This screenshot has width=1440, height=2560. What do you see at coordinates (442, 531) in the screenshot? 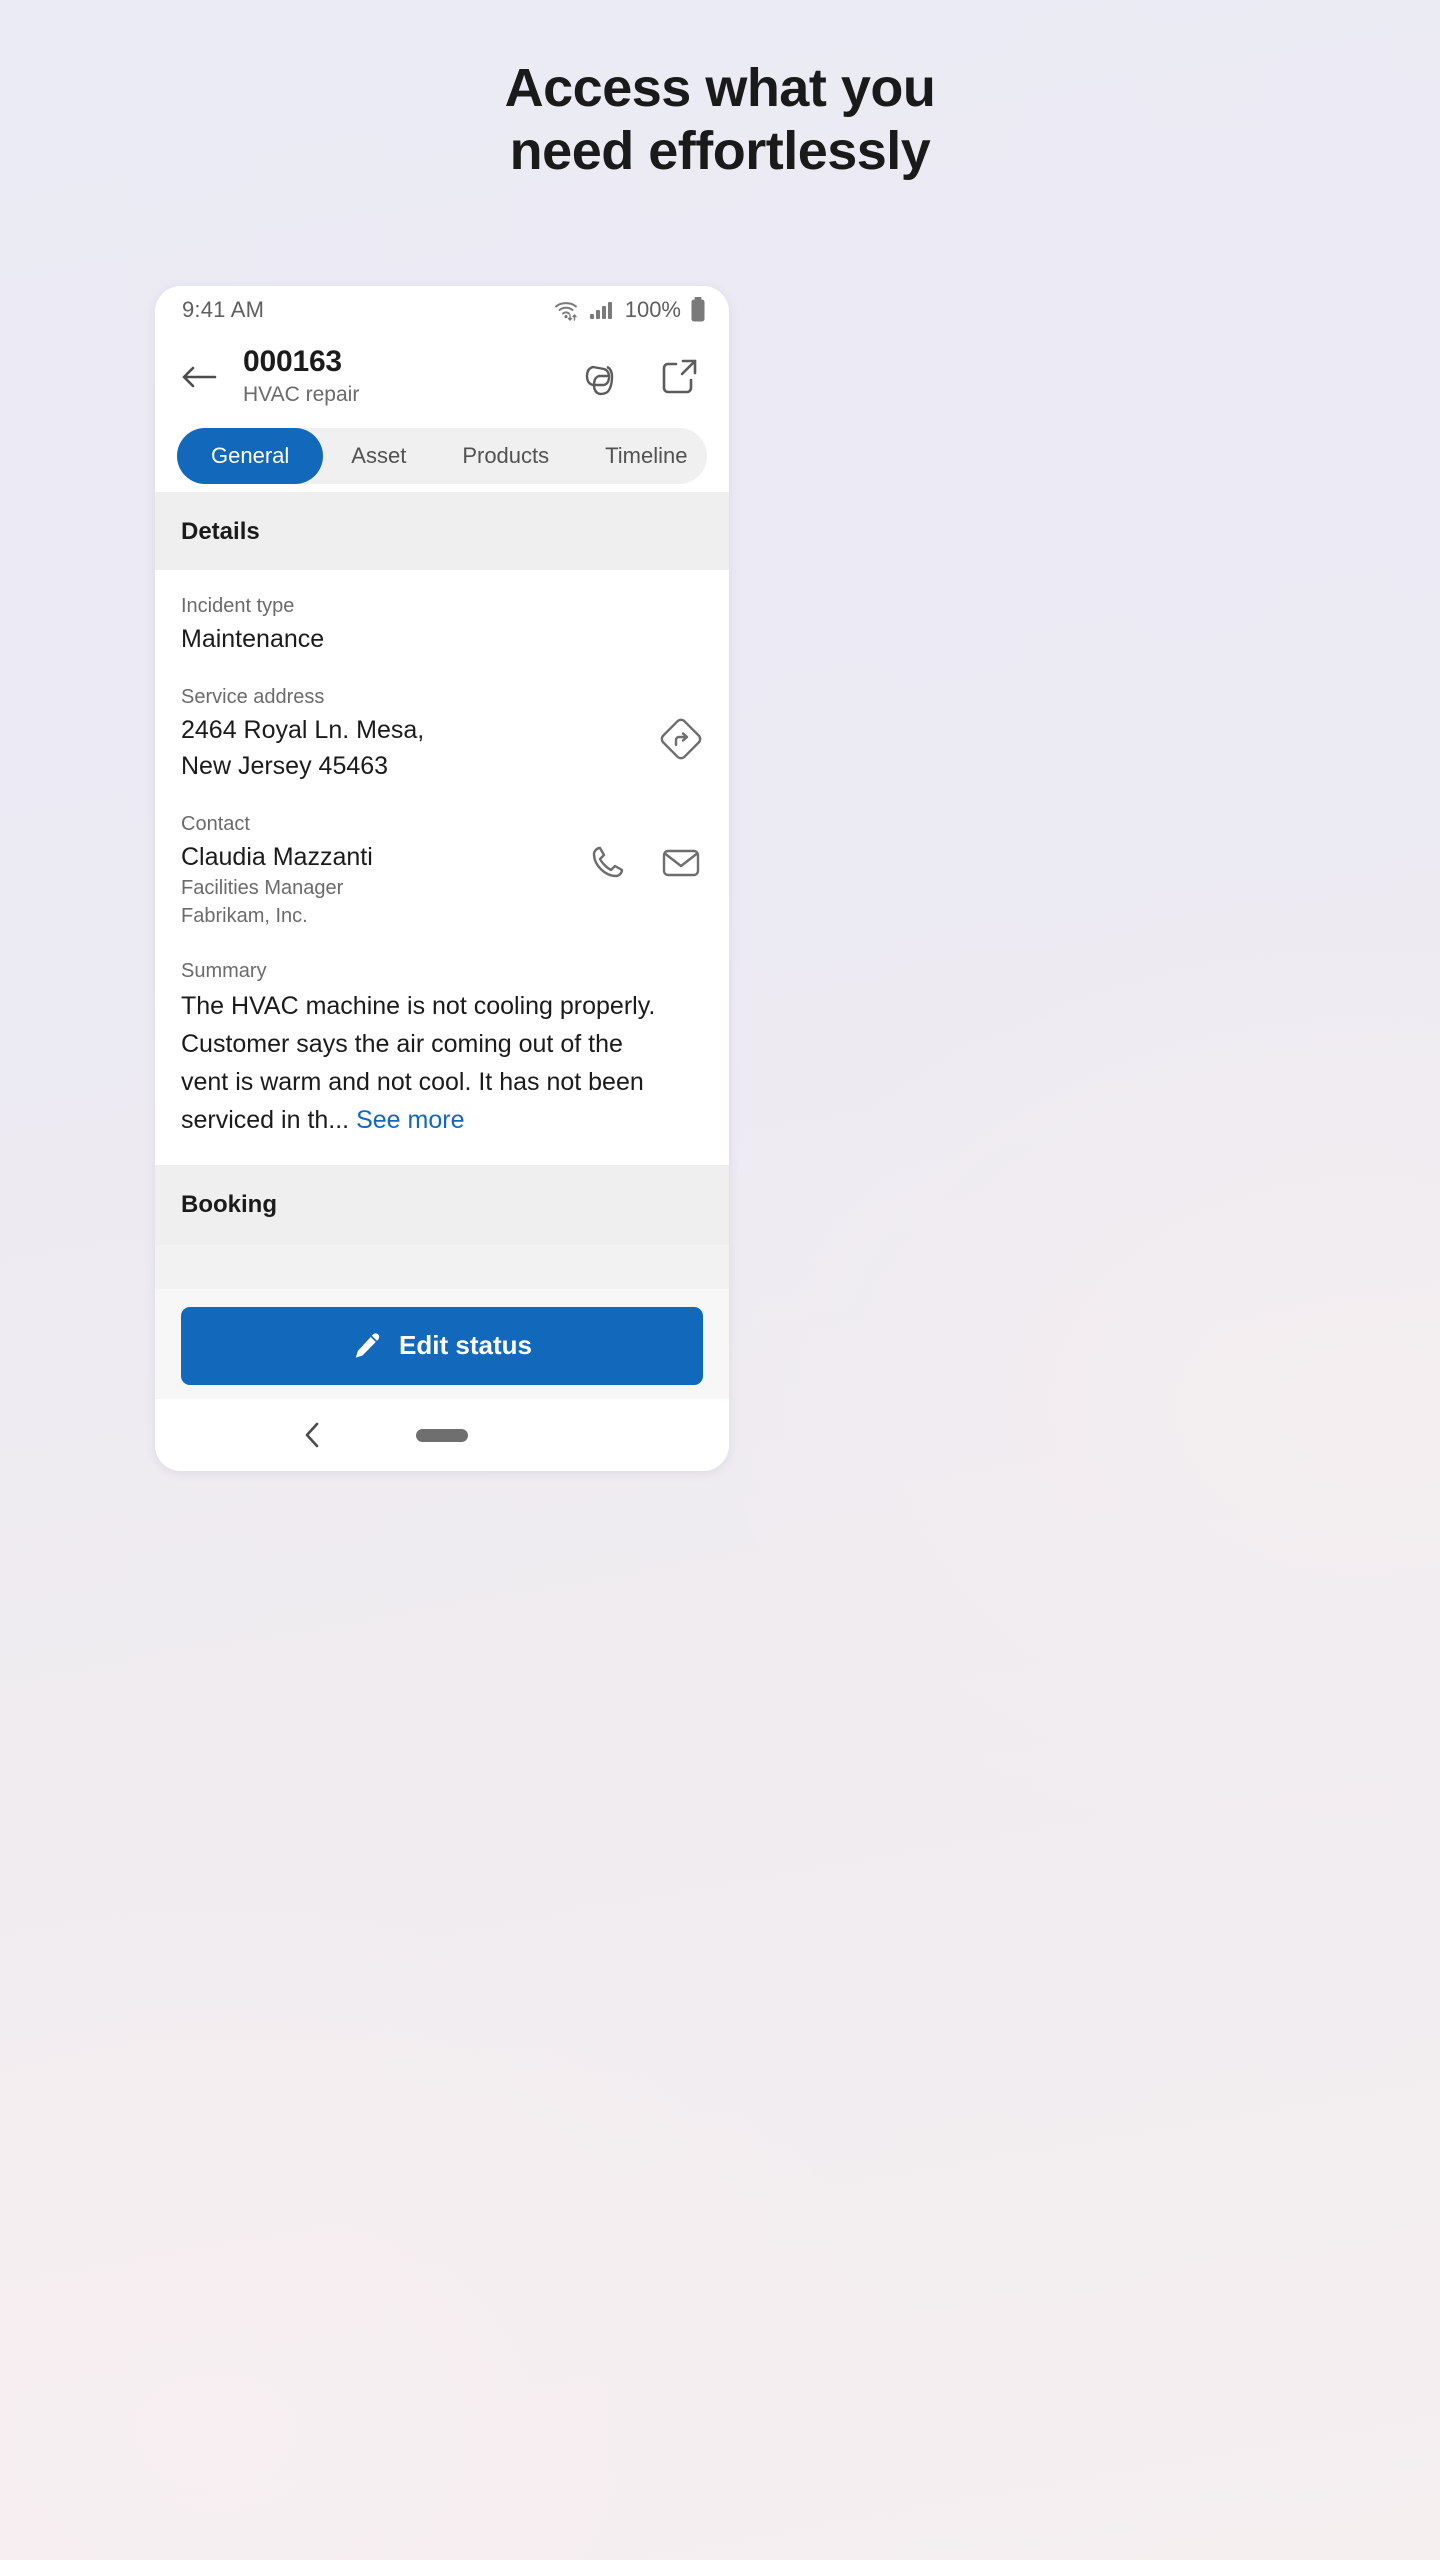
I see `section-header-details: Details` at bounding box center [442, 531].